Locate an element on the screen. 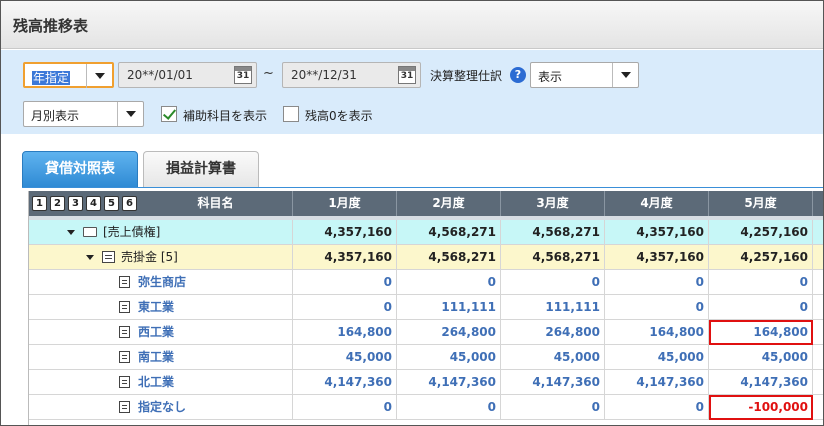  account-name-cell: 弥生商店 is located at coordinates (161, 282).